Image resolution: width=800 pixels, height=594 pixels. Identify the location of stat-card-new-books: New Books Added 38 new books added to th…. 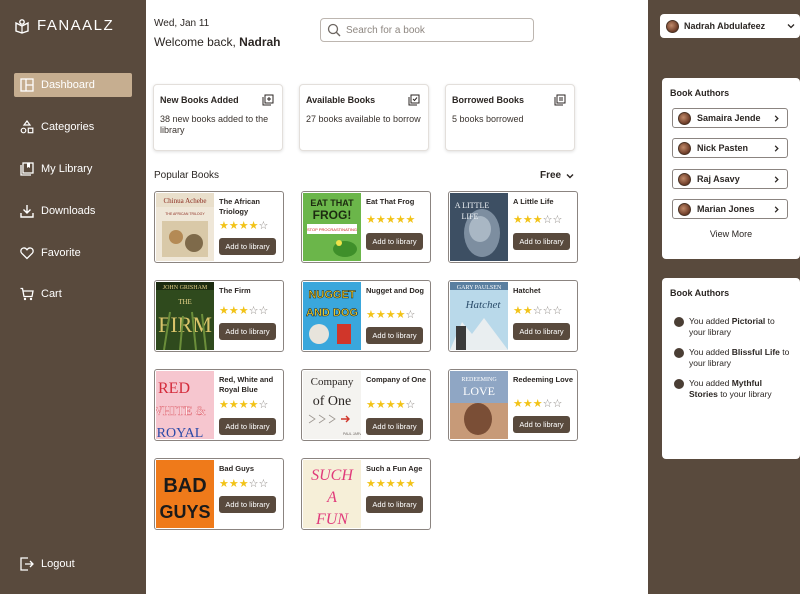
(218, 117).